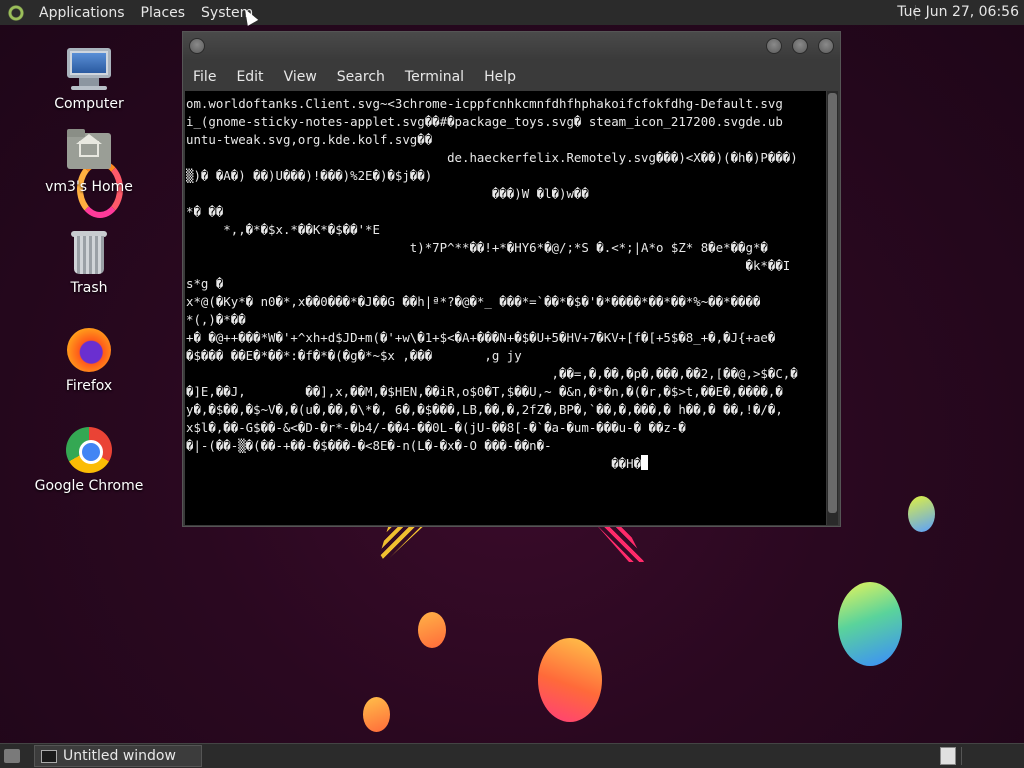 Image resolution: width=1024 pixels, height=768 pixels. Describe the element at coordinates (488, 265) in the screenshot. I see `terminal-line: �k*��I` at that location.